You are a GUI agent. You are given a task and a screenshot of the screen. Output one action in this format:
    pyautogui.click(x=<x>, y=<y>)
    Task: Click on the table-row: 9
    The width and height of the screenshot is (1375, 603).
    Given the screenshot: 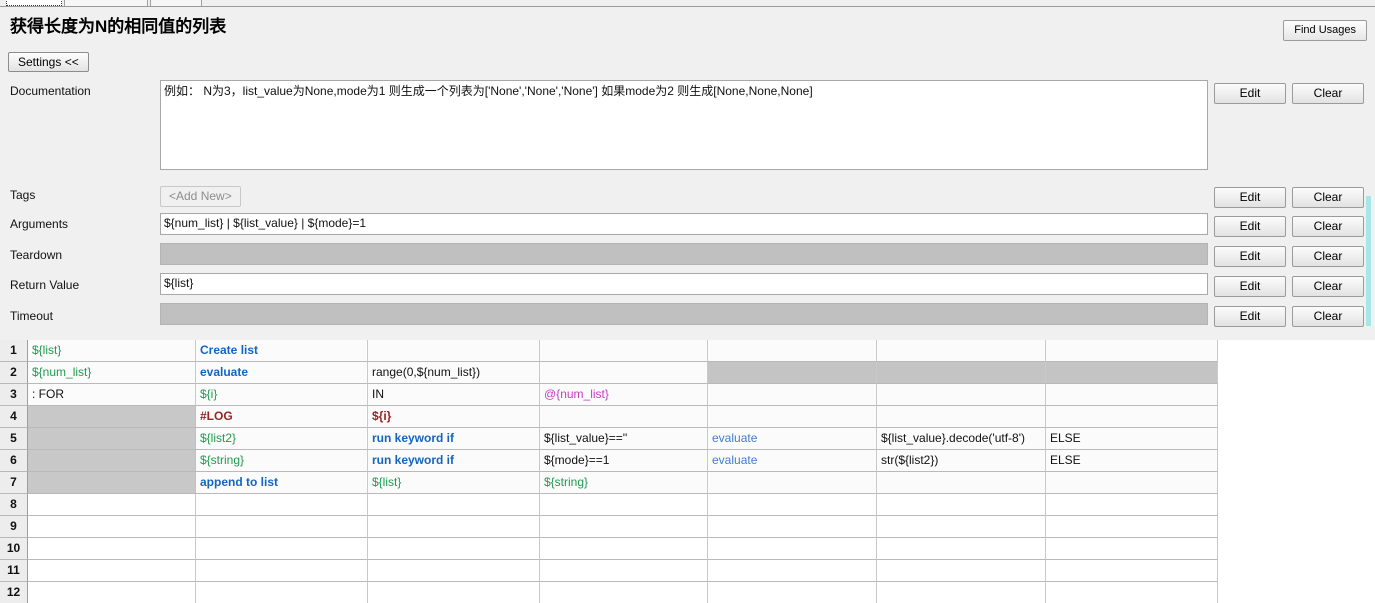 What is the action you would take?
    pyautogui.click(x=687, y=527)
    